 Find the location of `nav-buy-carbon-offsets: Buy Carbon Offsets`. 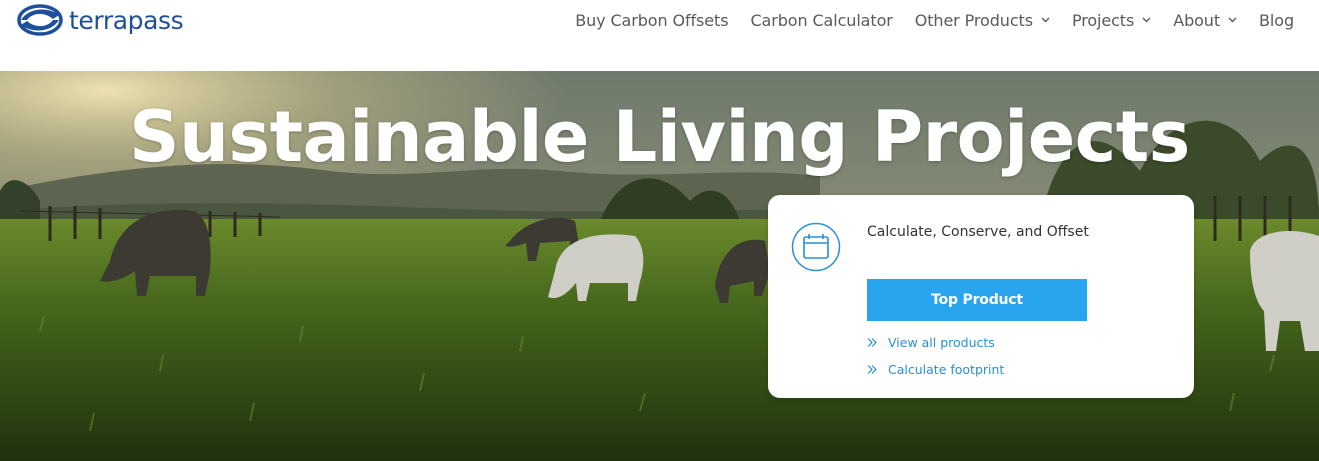

nav-buy-carbon-offsets: Buy Carbon Offsets is located at coordinates (651, 20).